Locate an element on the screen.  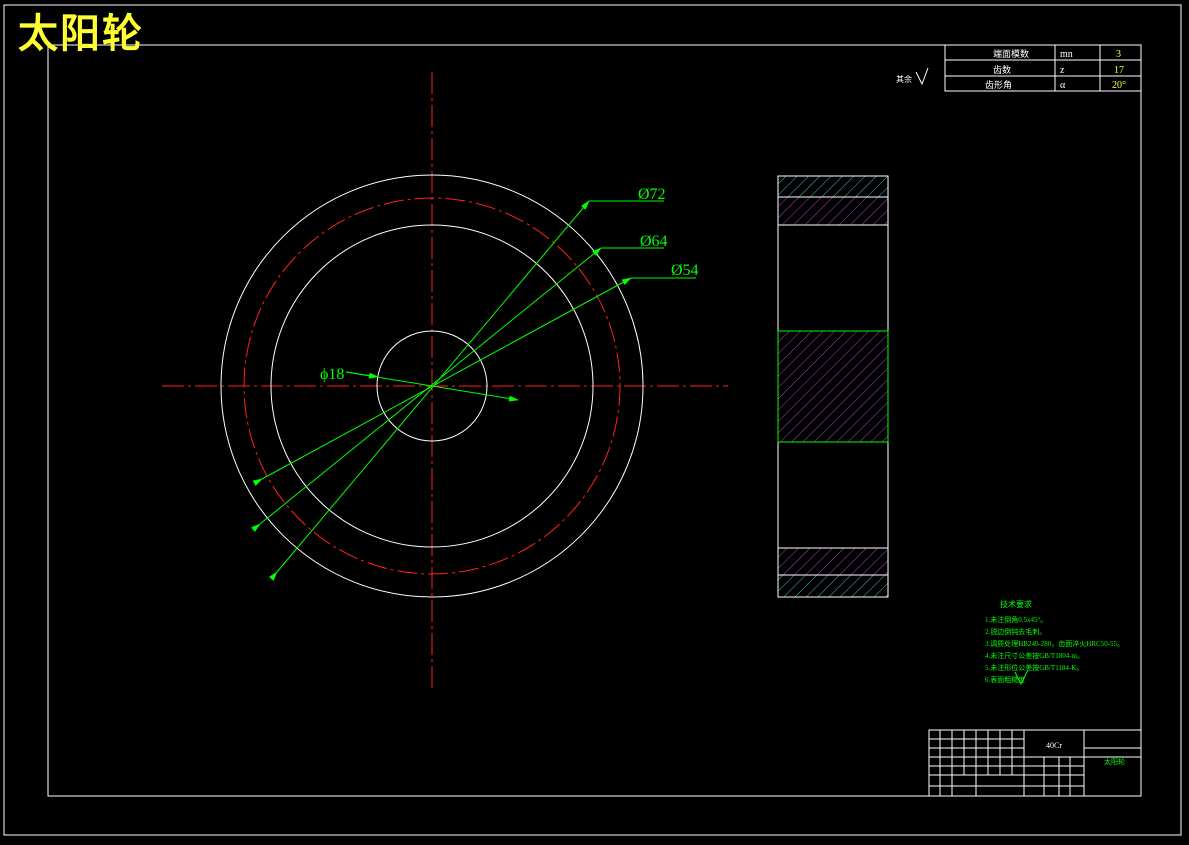
param-name-0: 端面模数 is located at coordinates (1011, 53).